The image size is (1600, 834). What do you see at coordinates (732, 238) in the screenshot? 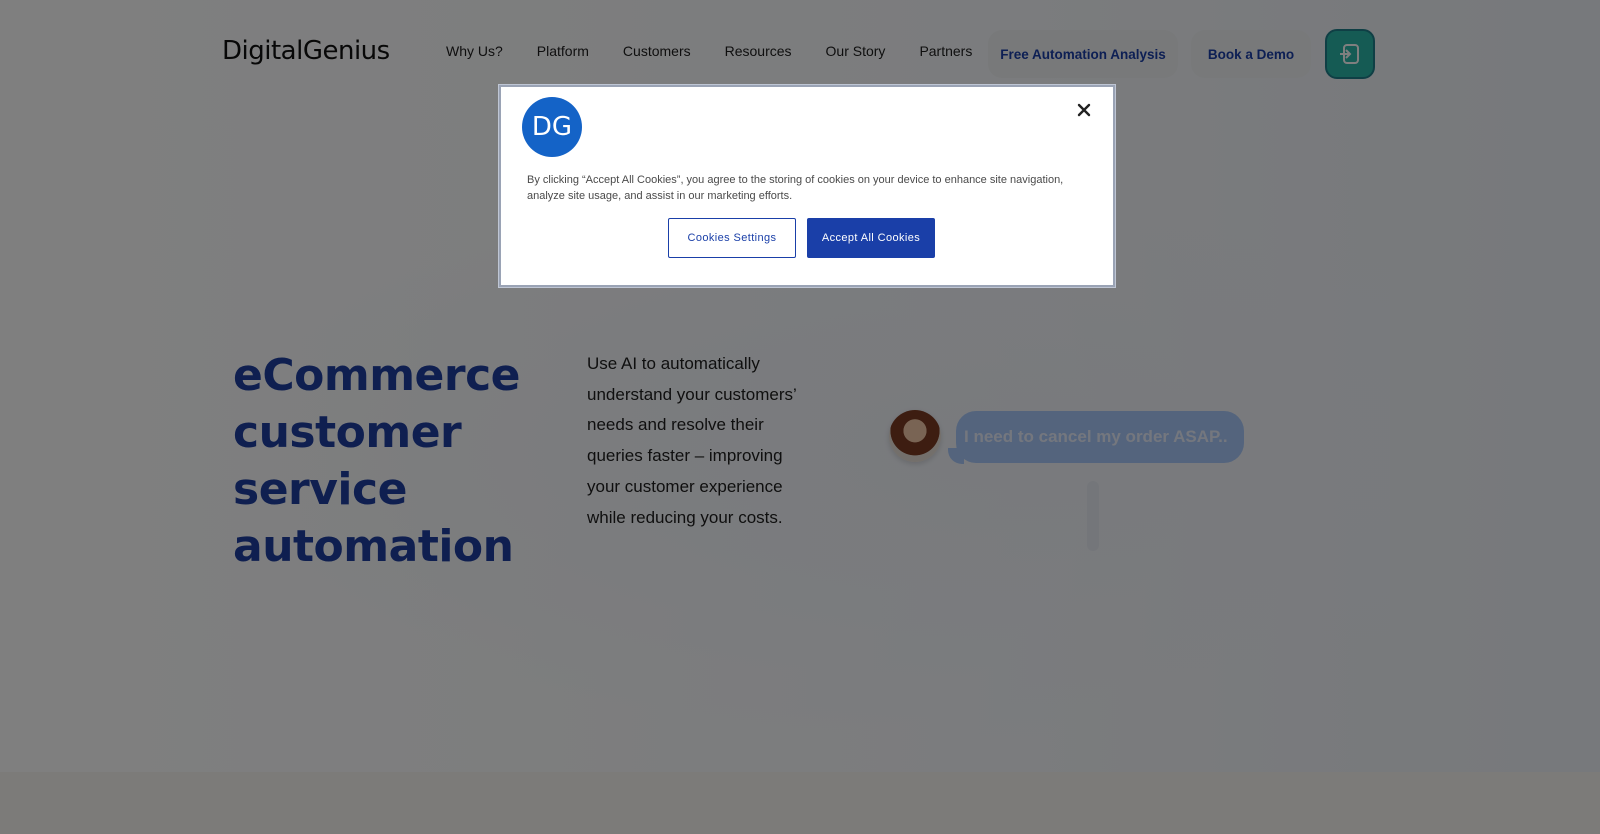
I see `cookies-settings-button: Cookies Settings` at bounding box center [732, 238].